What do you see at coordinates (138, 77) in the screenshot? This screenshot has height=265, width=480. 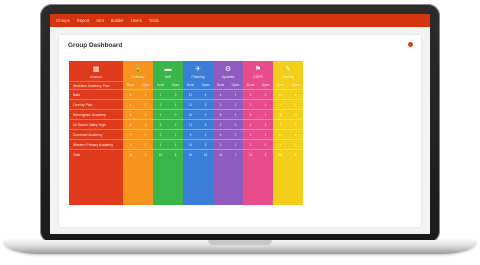 I see `group-header-label: Ordinary` at bounding box center [138, 77].